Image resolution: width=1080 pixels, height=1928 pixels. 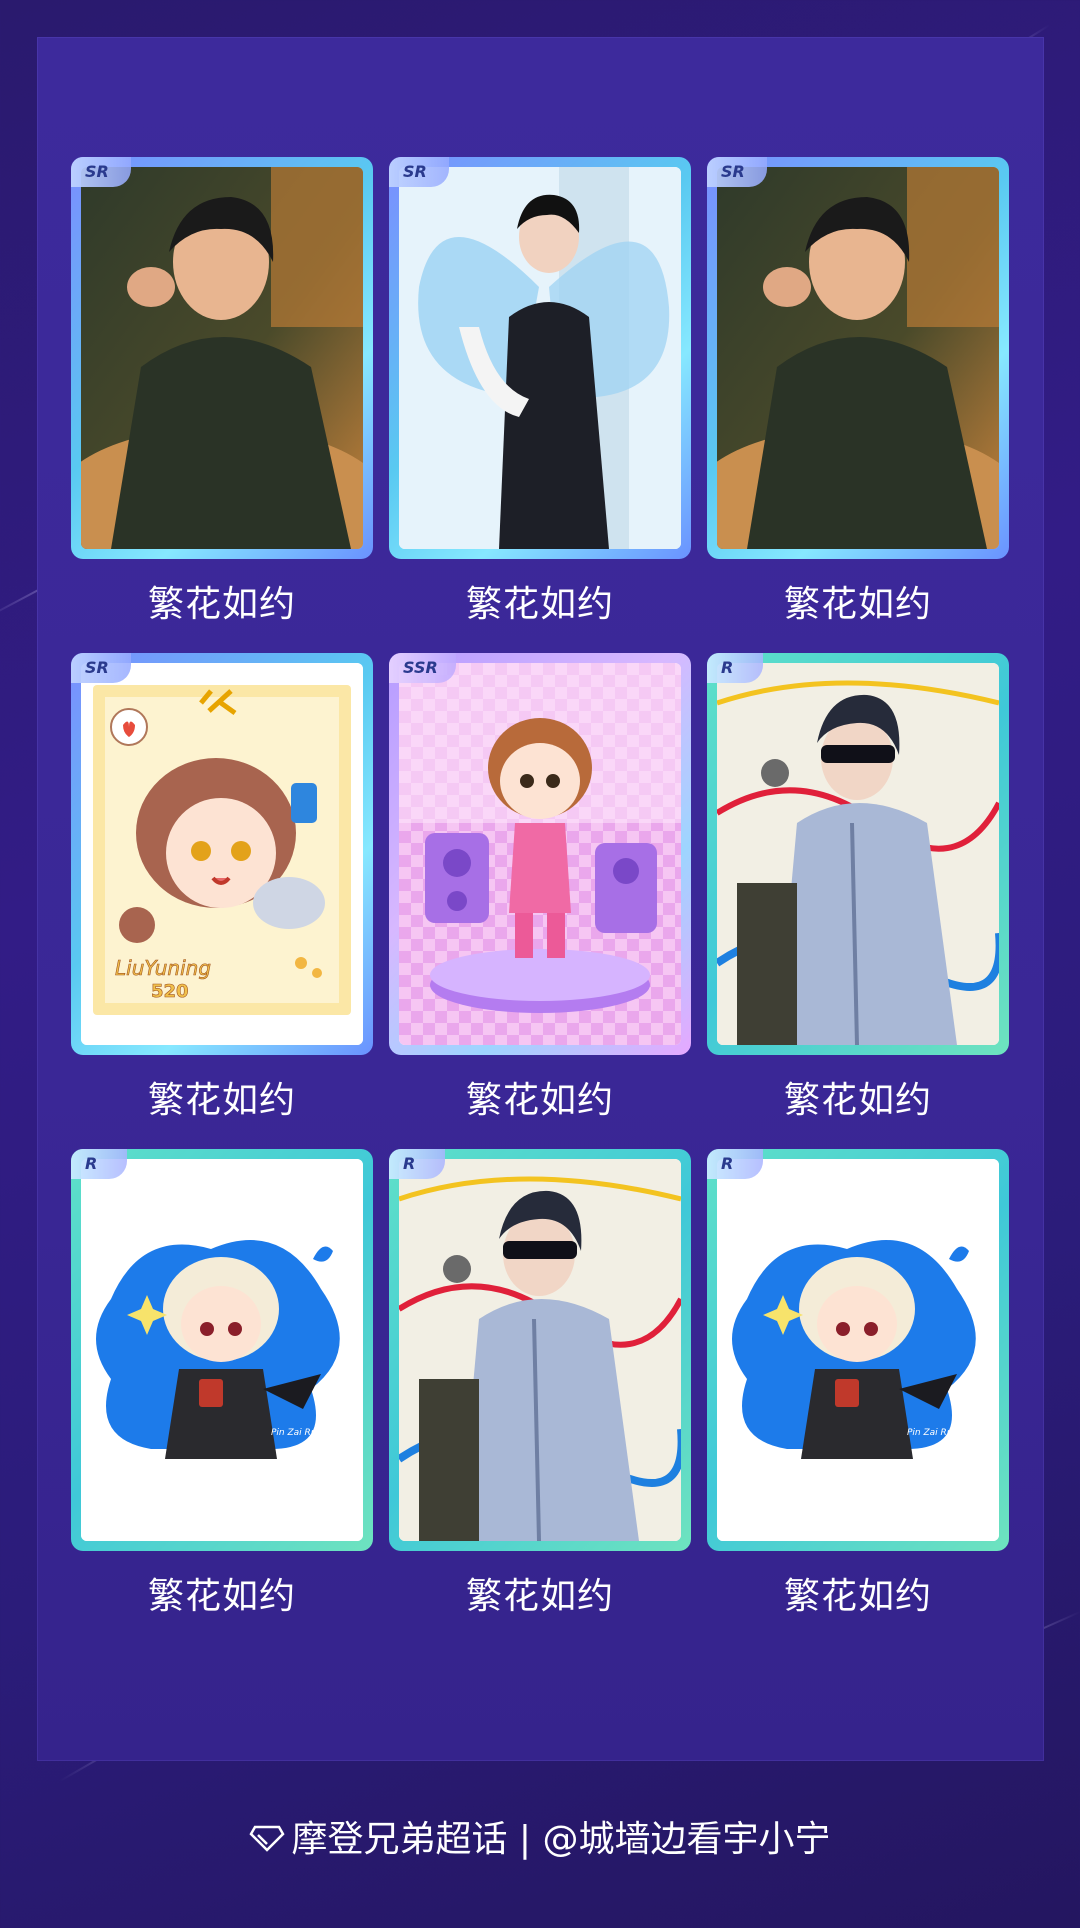 What do you see at coordinates (163, 968) in the screenshot?
I see `card-art-text: LiuYuning` at bounding box center [163, 968].